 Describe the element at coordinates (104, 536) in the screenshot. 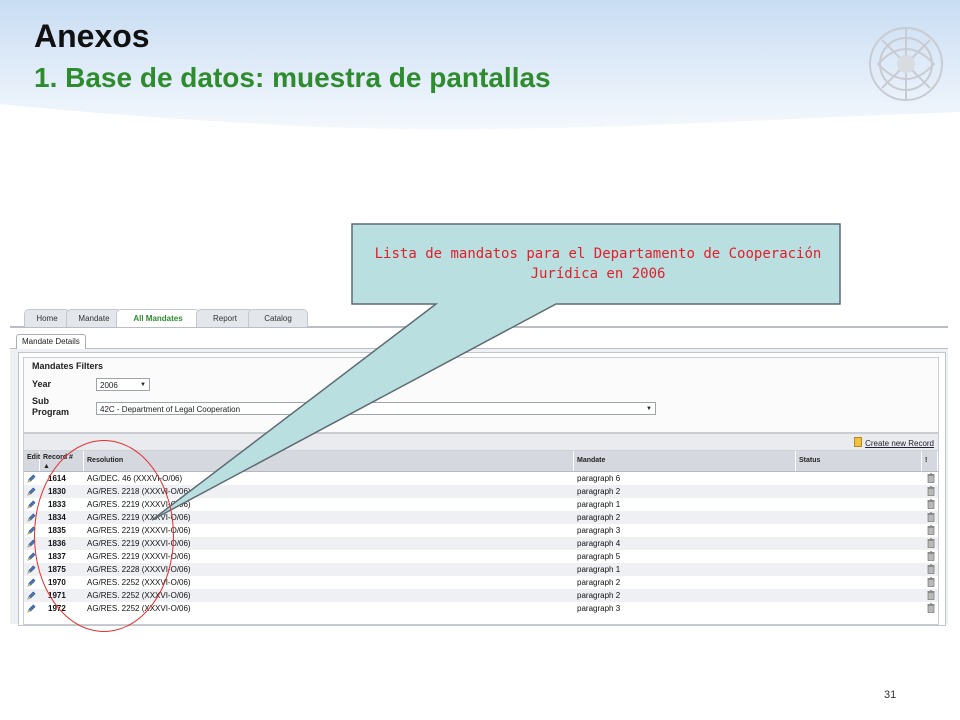

I see `highlight-ellipse` at that location.